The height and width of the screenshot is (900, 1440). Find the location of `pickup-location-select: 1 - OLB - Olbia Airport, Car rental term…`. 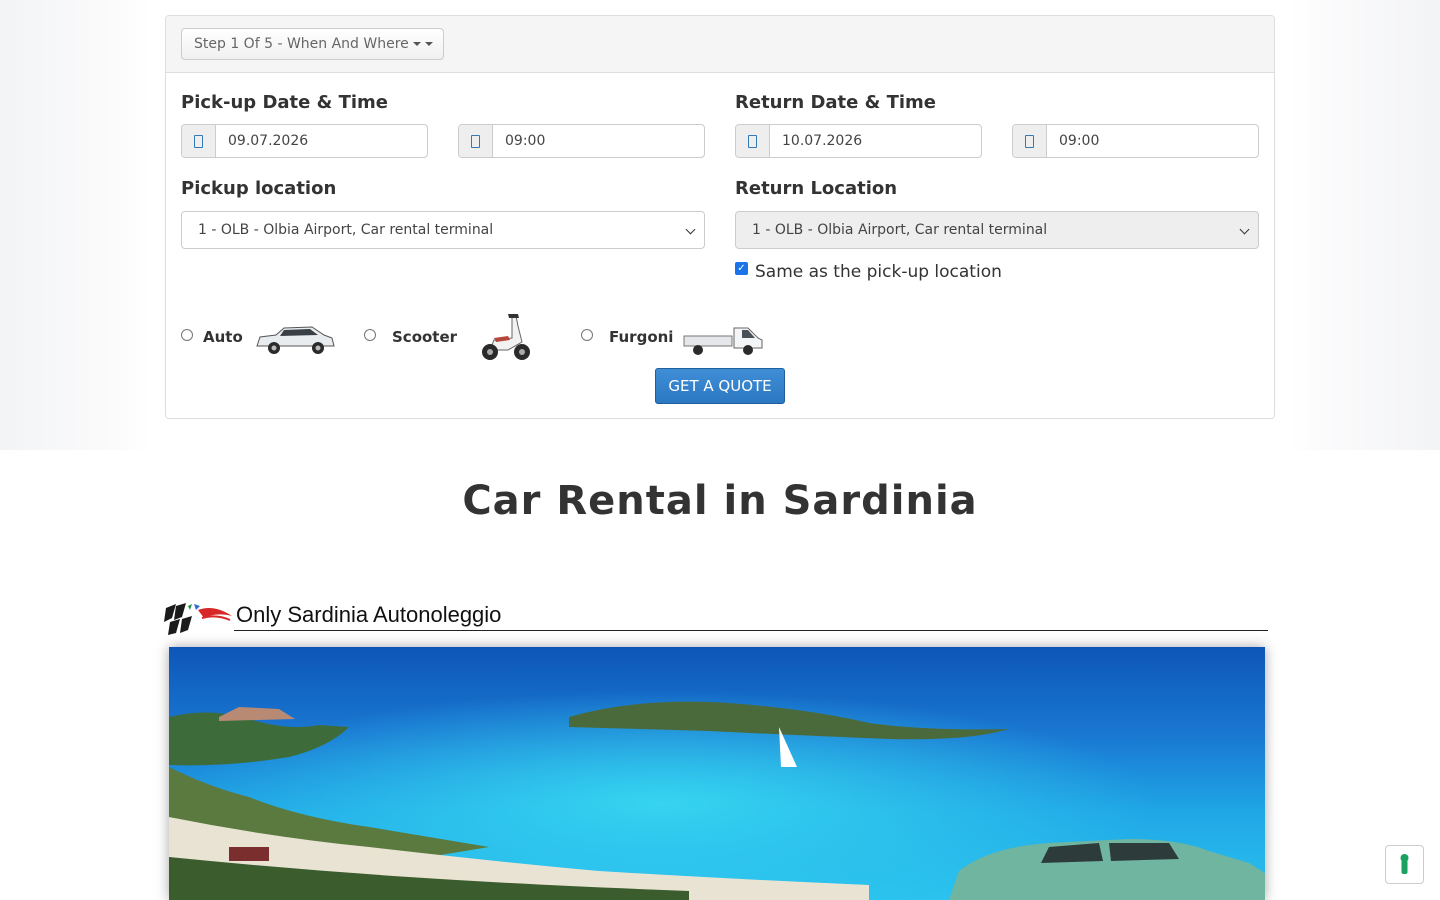

pickup-location-select: 1 - OLB - Olbia Airport, Car rental term… is located at coordinates (443, 230).